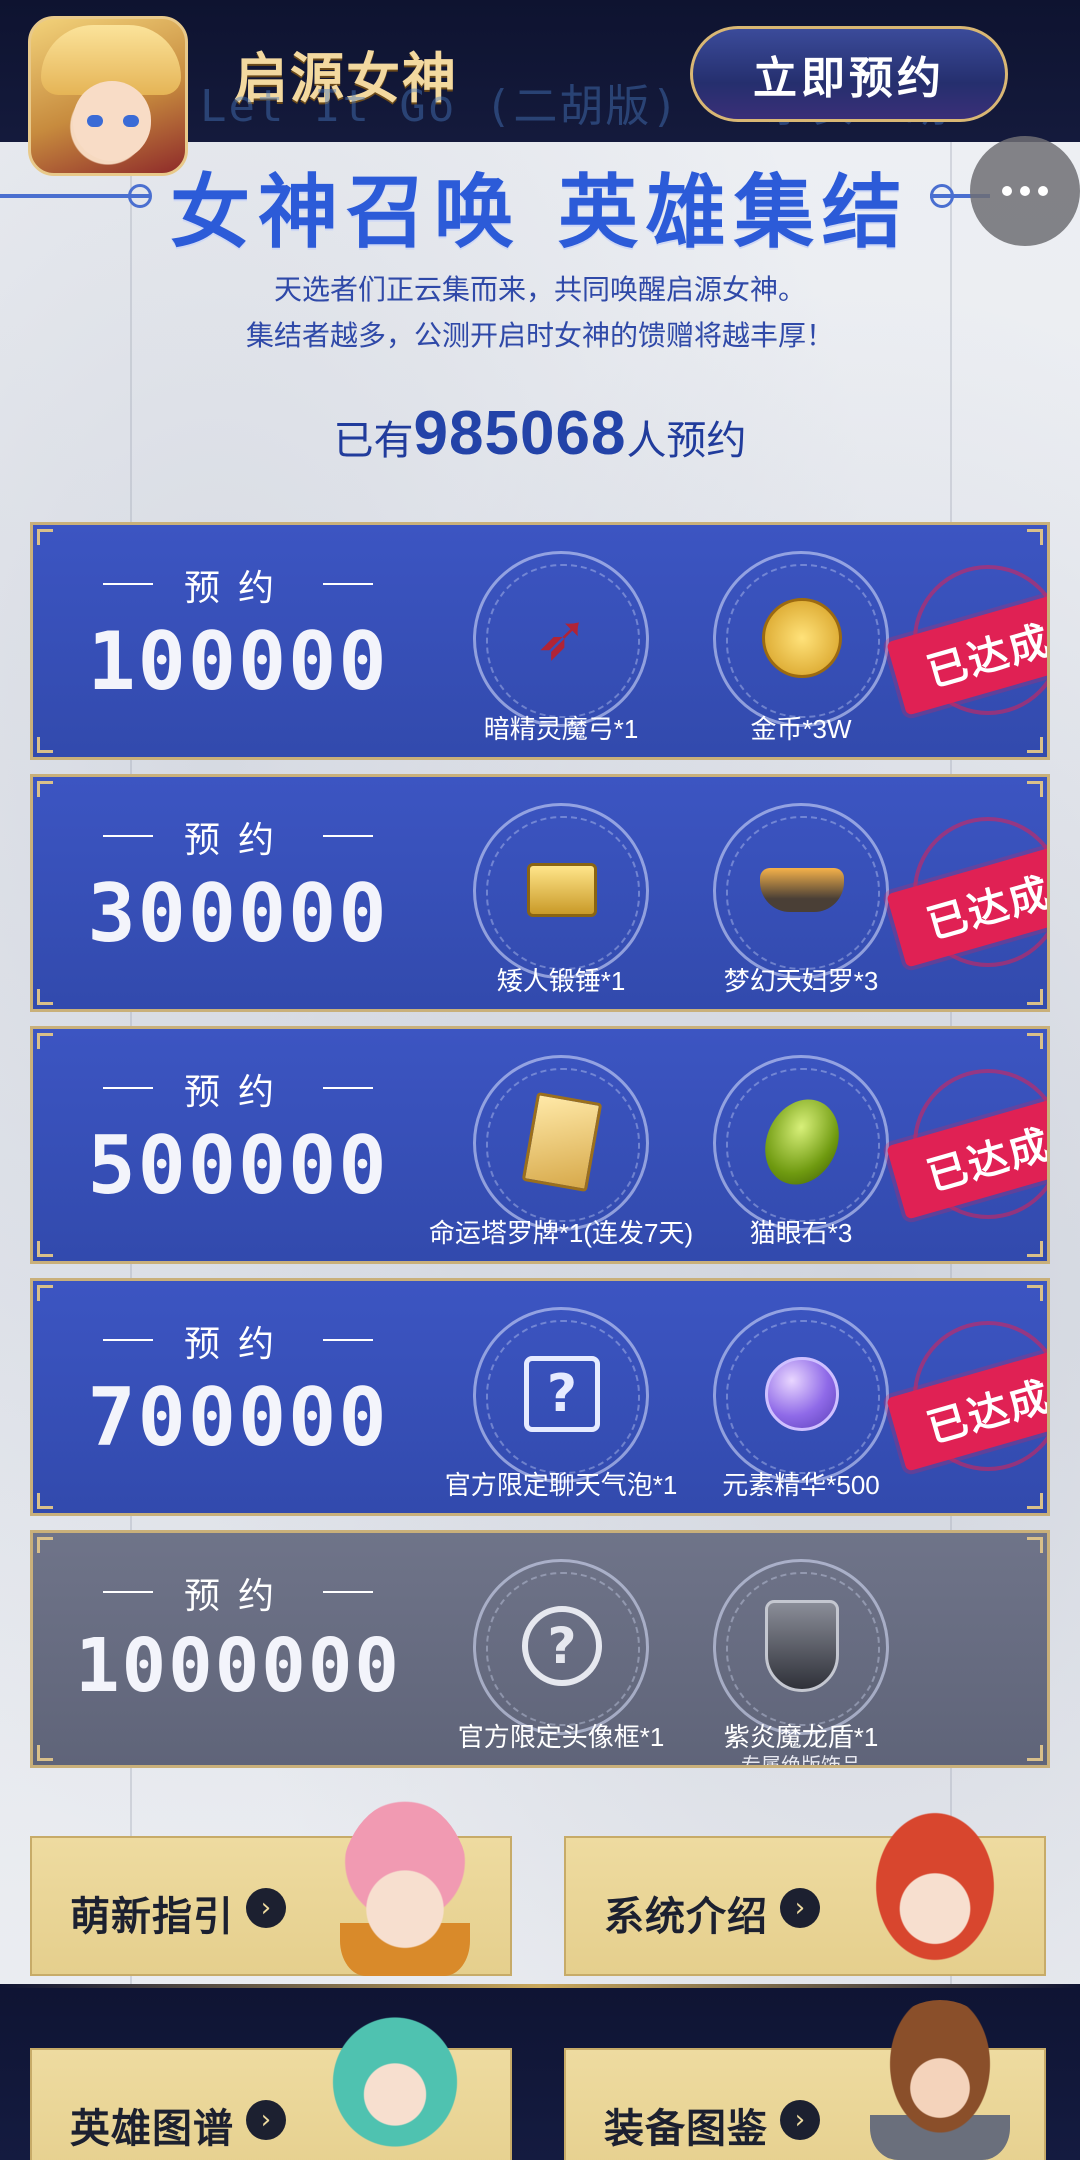 The width and height of the screenshot is (1080, 2160). I want to click on reward-name: 元素精华*500, so click(801, 1485).